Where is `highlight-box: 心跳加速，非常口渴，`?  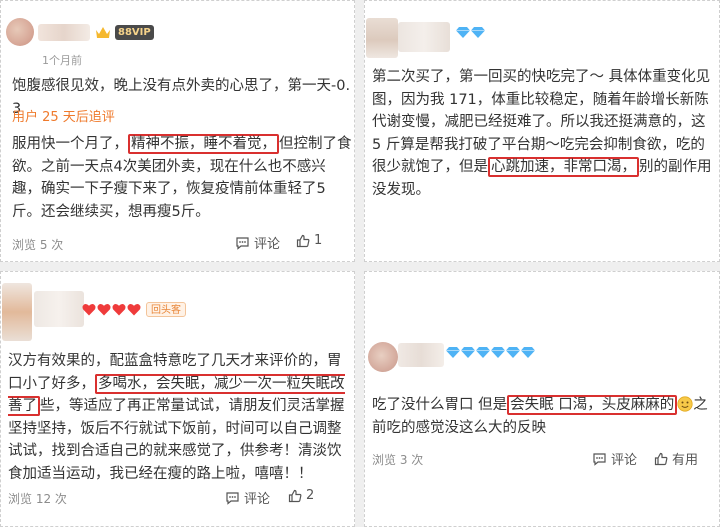
highlight-box: 心跳加速，非常口渴， is located at coordinates (563, 167).